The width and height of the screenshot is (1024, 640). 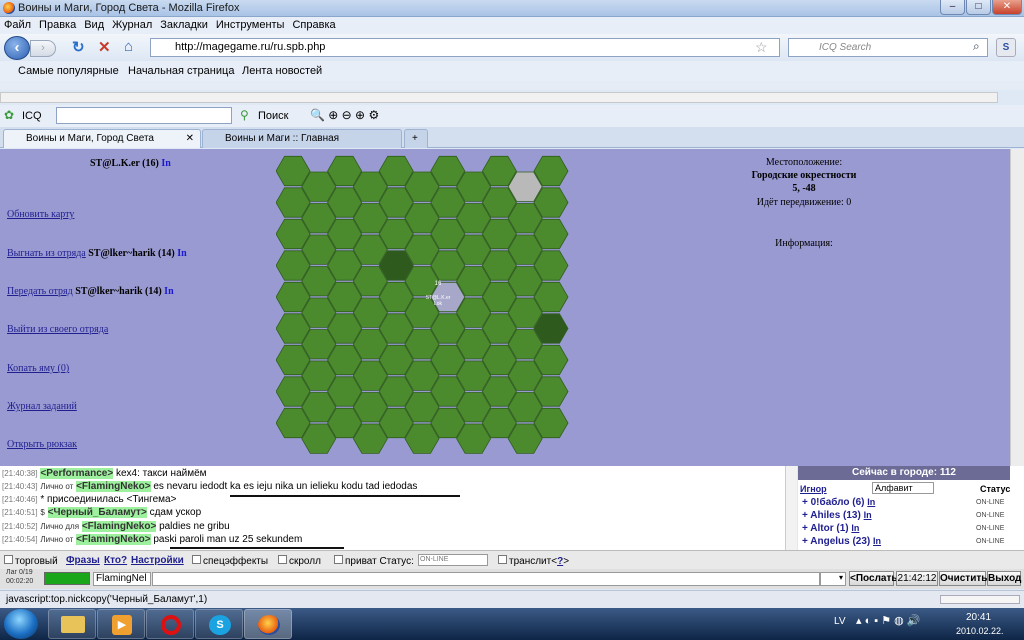 What do you see at coordinates (917, 578) in the screenshot?
I see `clock-display: 21:42:12` at bounding box center [917, 578].